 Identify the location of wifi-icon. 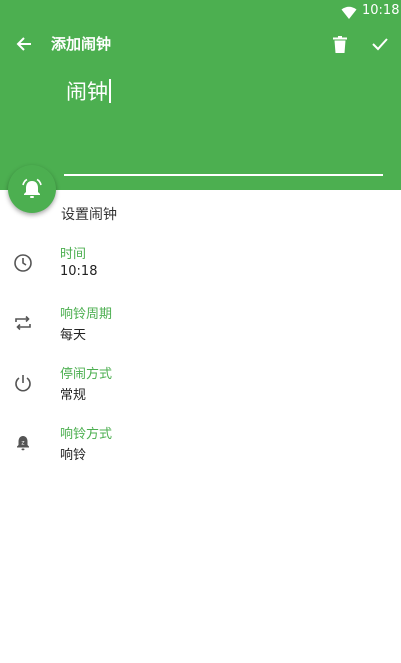
(349, 12).